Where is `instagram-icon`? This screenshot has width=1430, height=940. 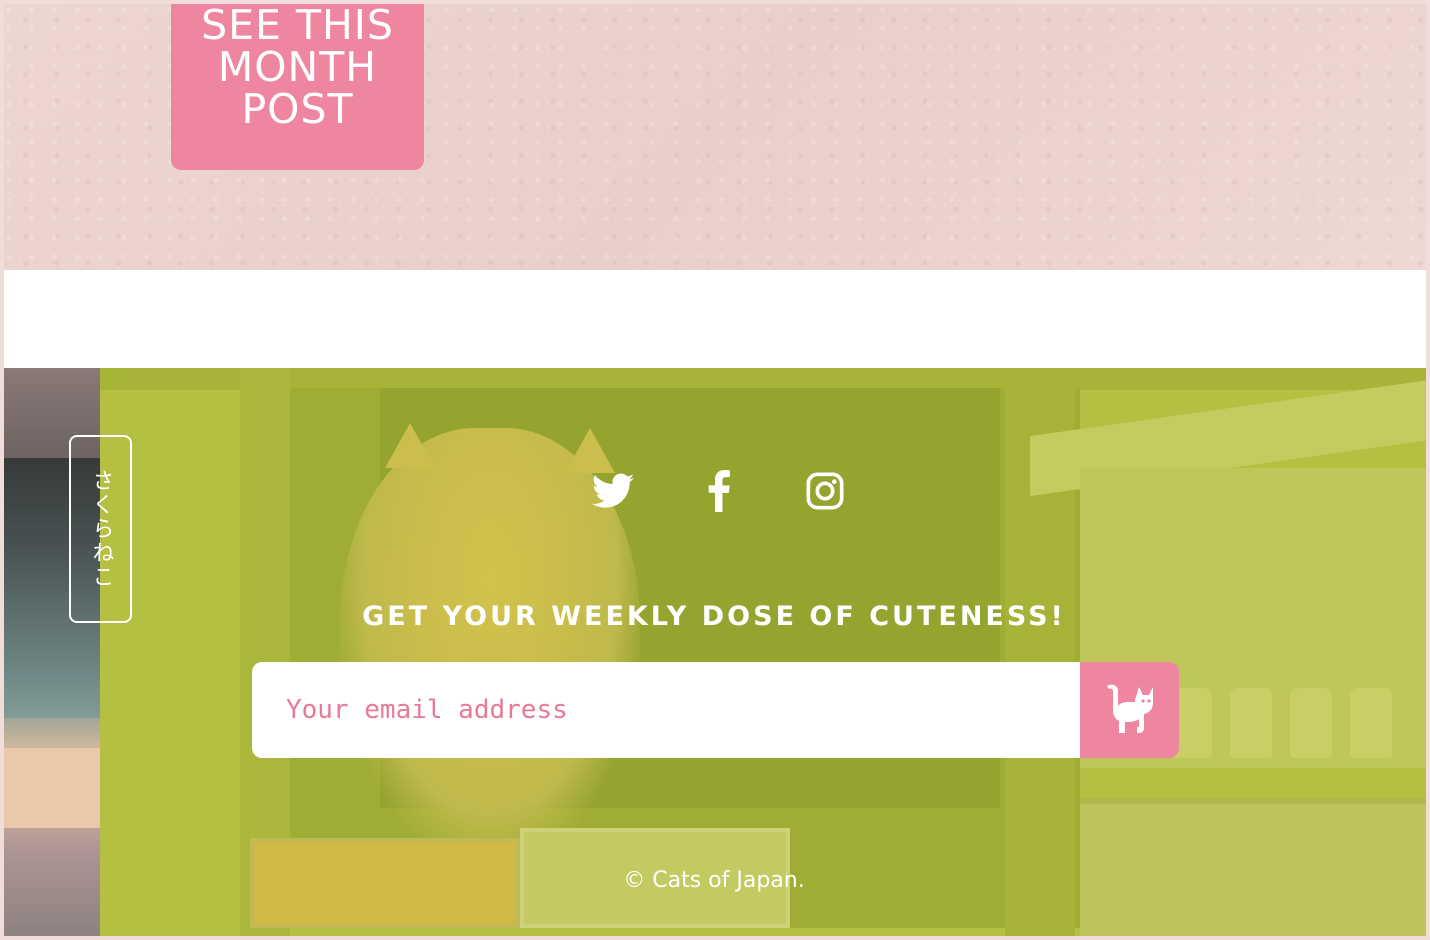
instagram-icon is located at coordinates (825, 491).